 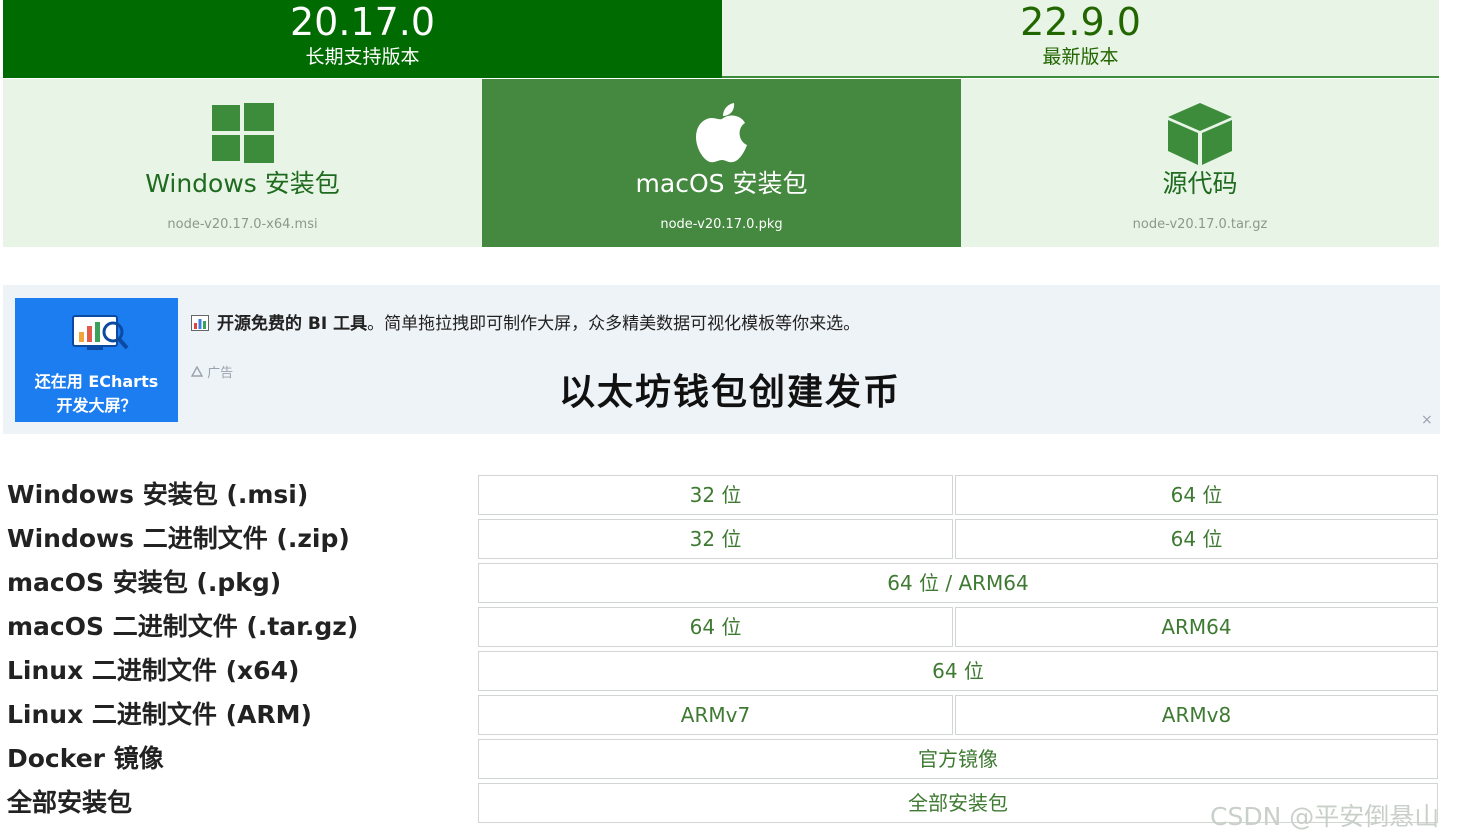 I want to click on watermark: CSDN @平安倒悬山, so click(x=1325, y=816).